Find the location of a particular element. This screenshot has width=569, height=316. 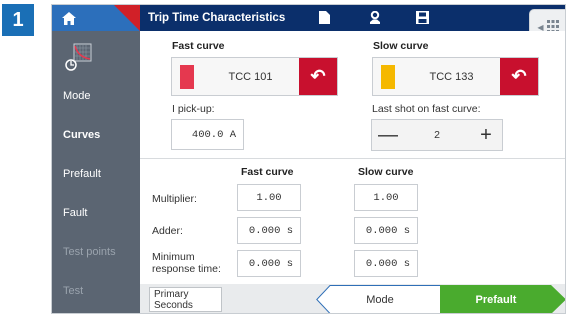

adder-slow-input: 0.000 s is located at coordinates (386, 230).